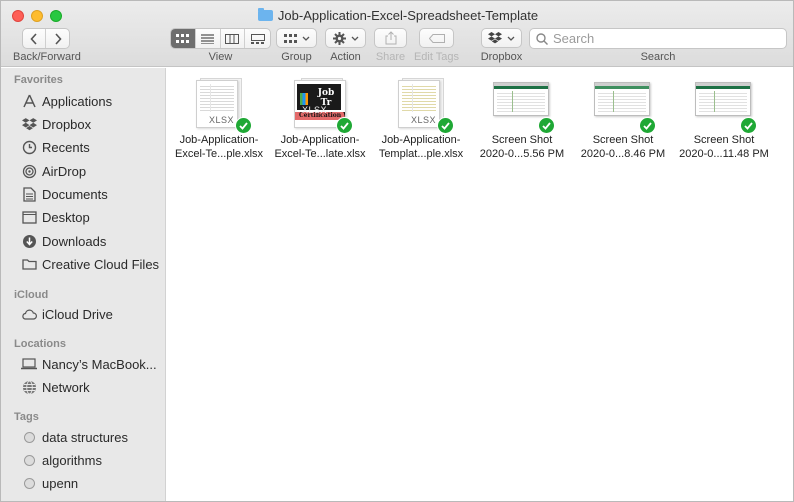  Describe the element at coordinates (29, 194) in the screenshot. I see `document-icon` at that location.